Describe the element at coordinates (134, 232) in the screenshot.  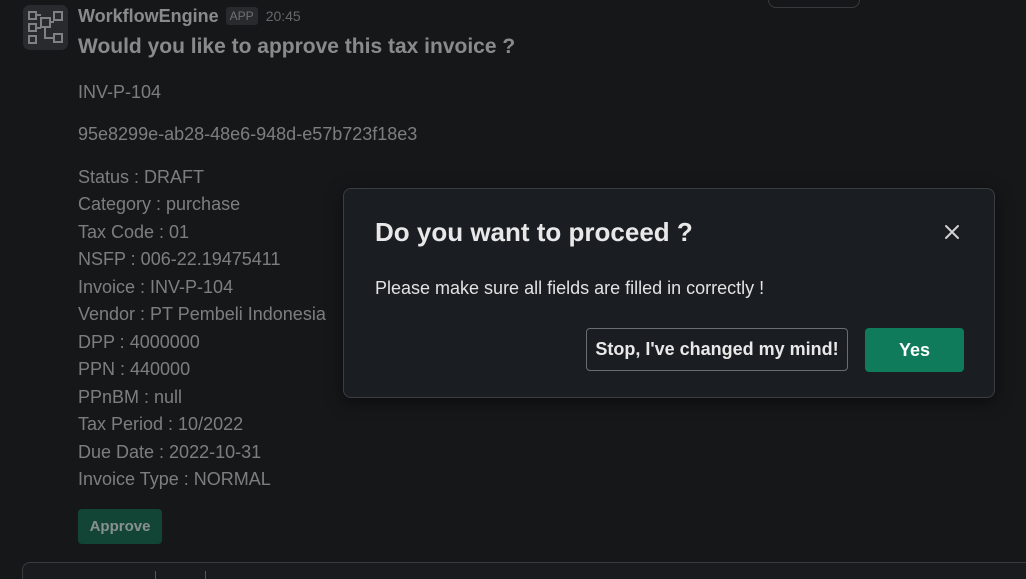
I see `field-tax-code: Tax Code : 01` at that location.